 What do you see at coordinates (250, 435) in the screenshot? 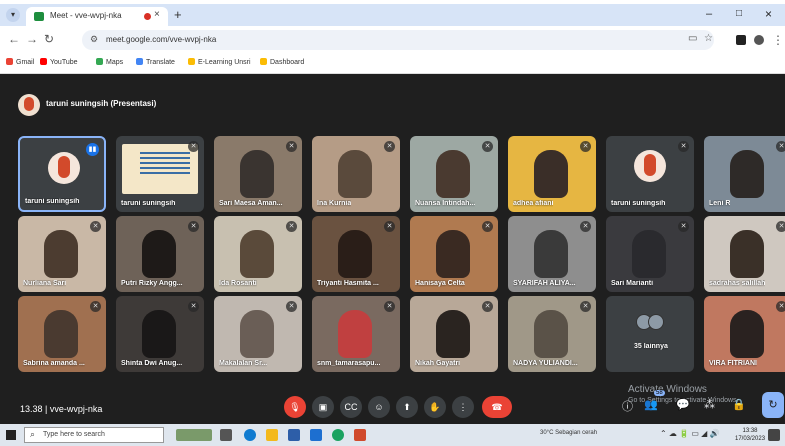
I see `edge-icon` at bounding box center [250, 435].